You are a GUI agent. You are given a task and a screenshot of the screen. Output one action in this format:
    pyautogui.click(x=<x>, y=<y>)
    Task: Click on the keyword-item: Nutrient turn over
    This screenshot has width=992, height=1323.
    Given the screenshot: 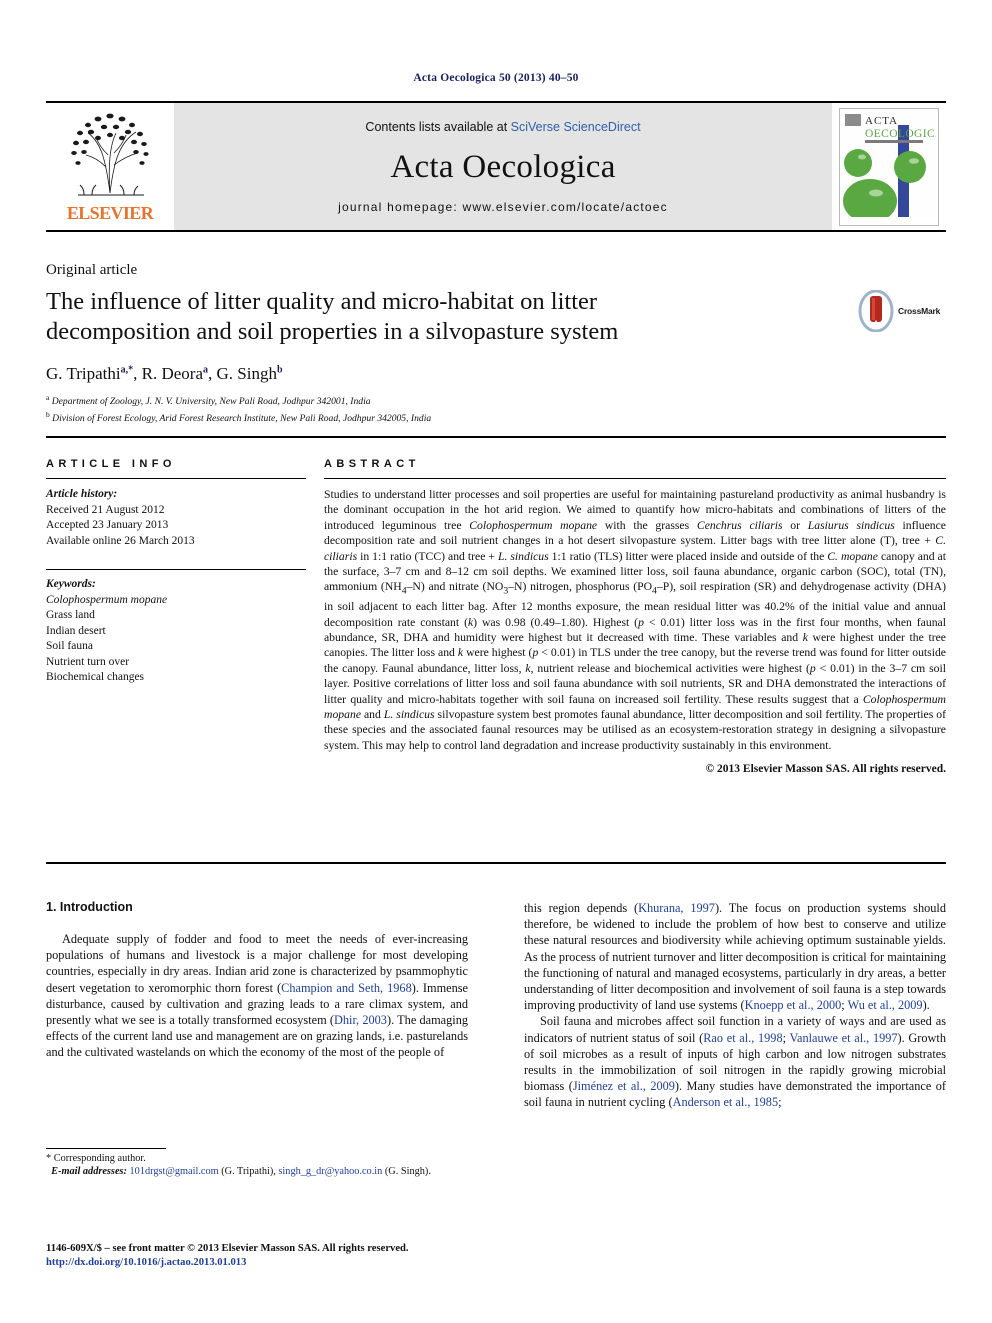 What is the action you would take?
    pyautogui.click(x=88, y=661)
    